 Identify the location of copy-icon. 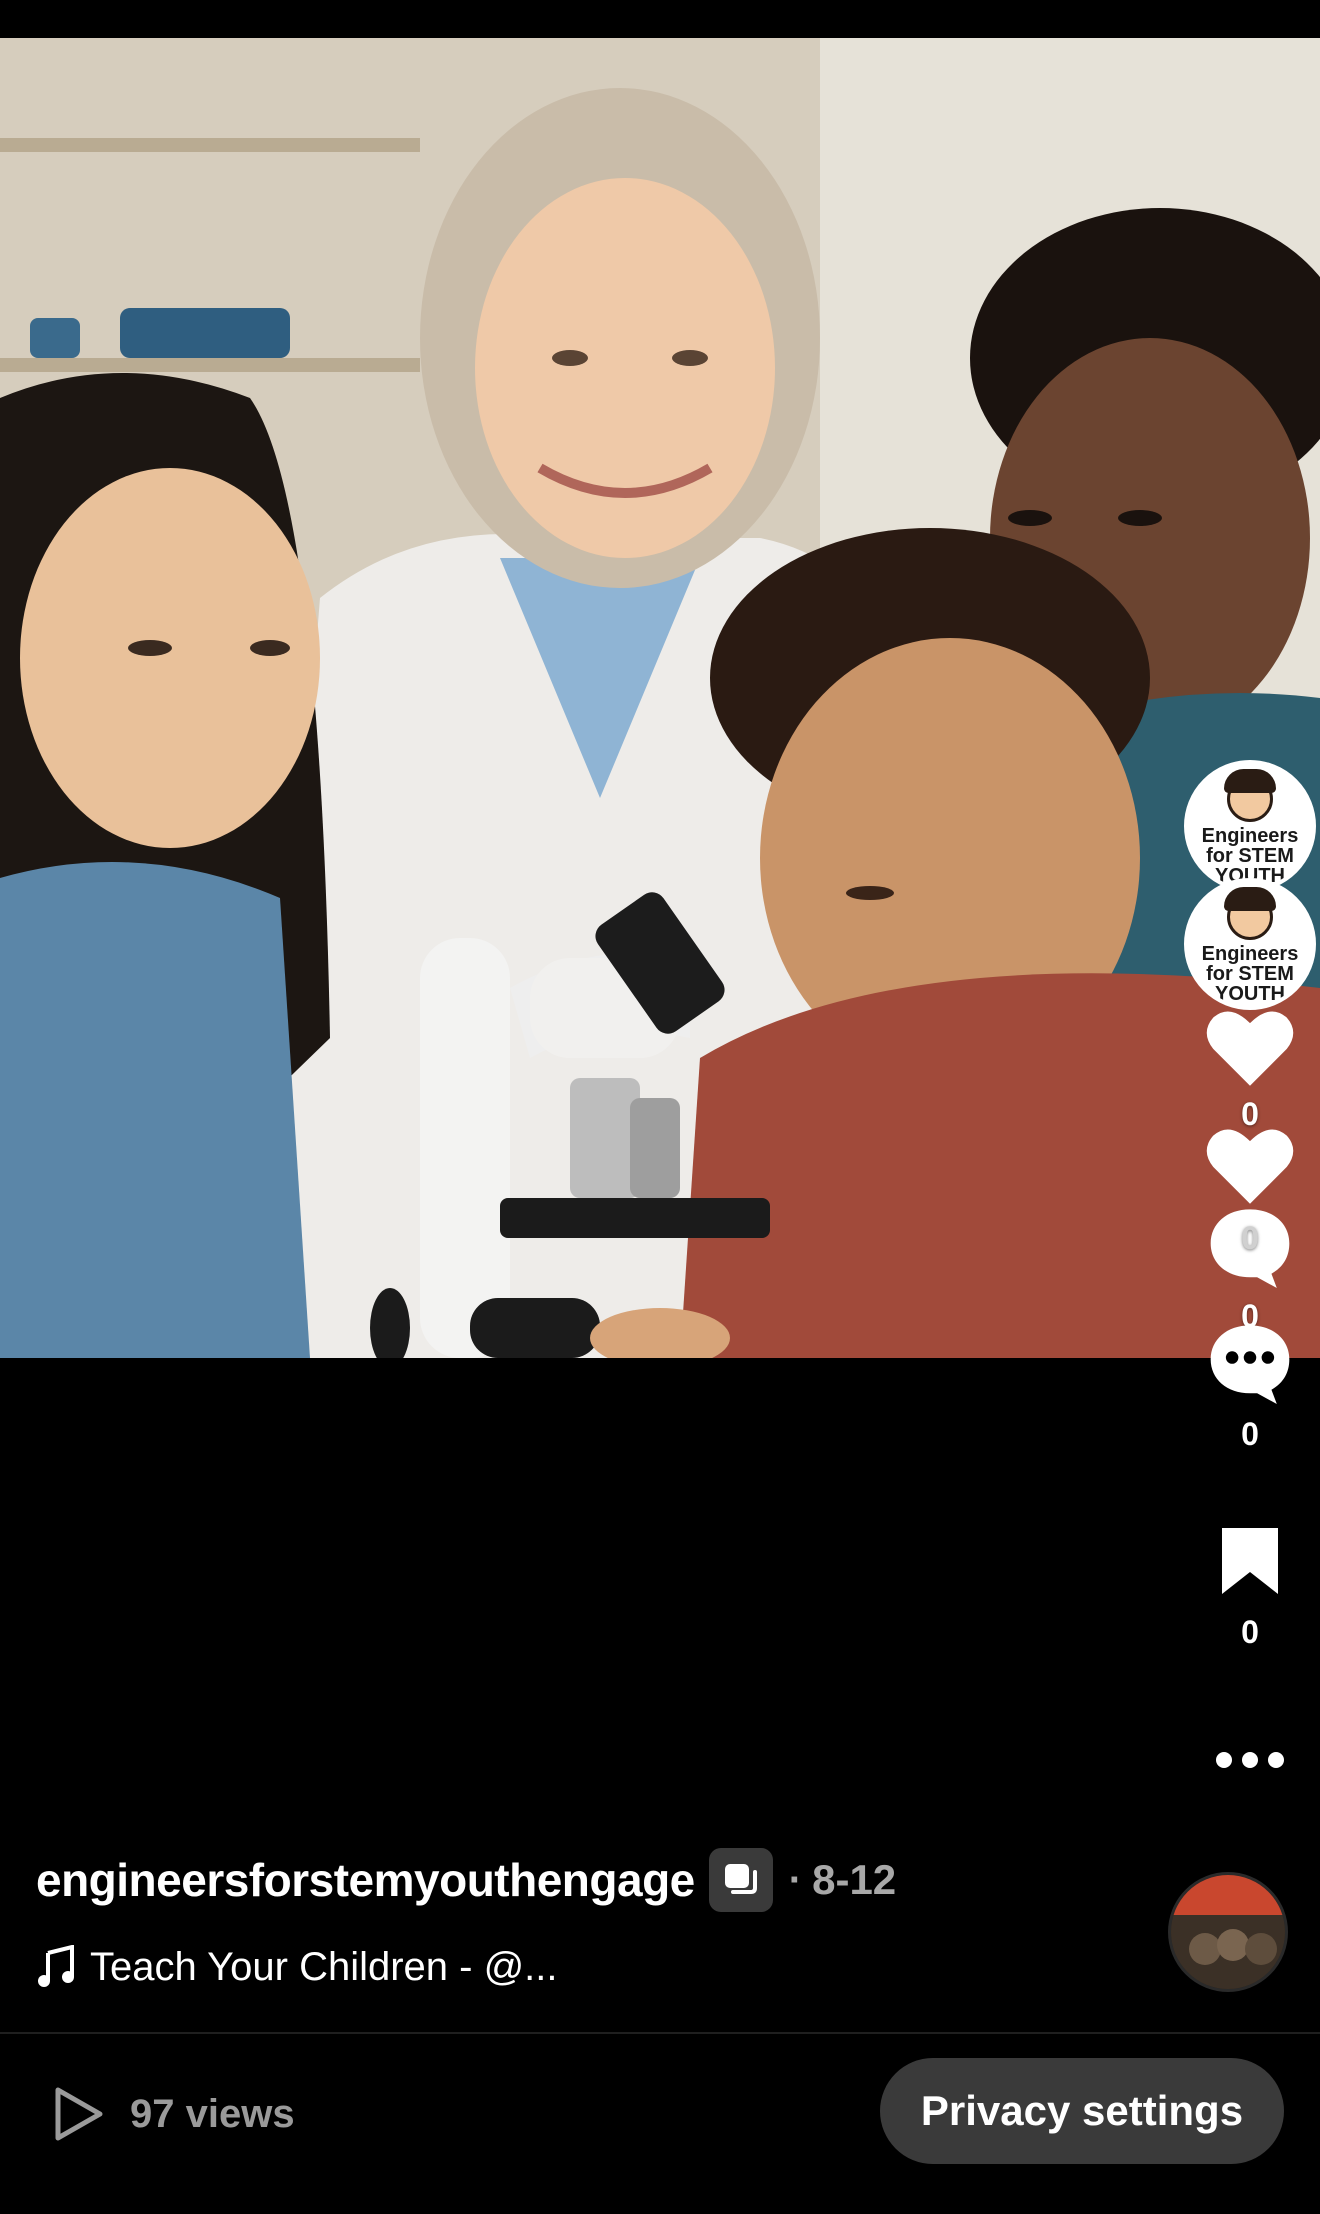
(740, 1879).